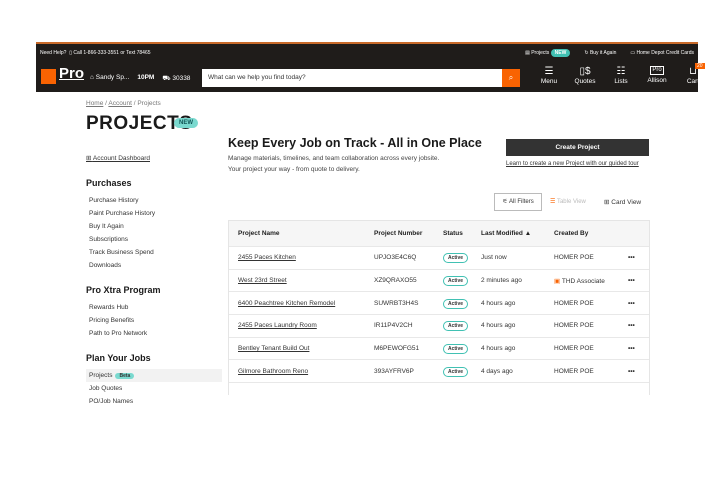 Image resolution: width=723 pixels, height=499 pixels. What do you see at coordinates (693, 74) in the screenshot?
I see `nav-cart: ⊔ 20 Cart` at bounding box center [693, 74].